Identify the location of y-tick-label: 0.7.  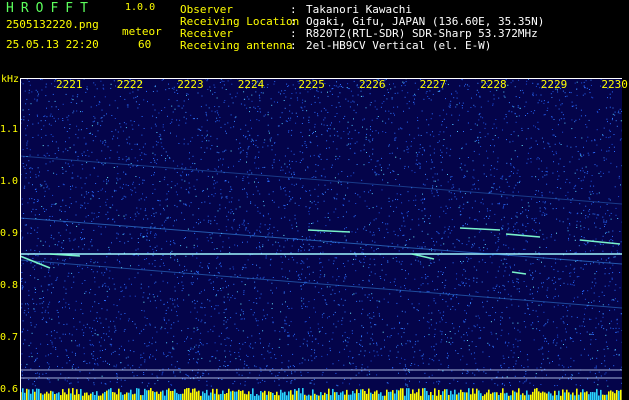
(9, 337).